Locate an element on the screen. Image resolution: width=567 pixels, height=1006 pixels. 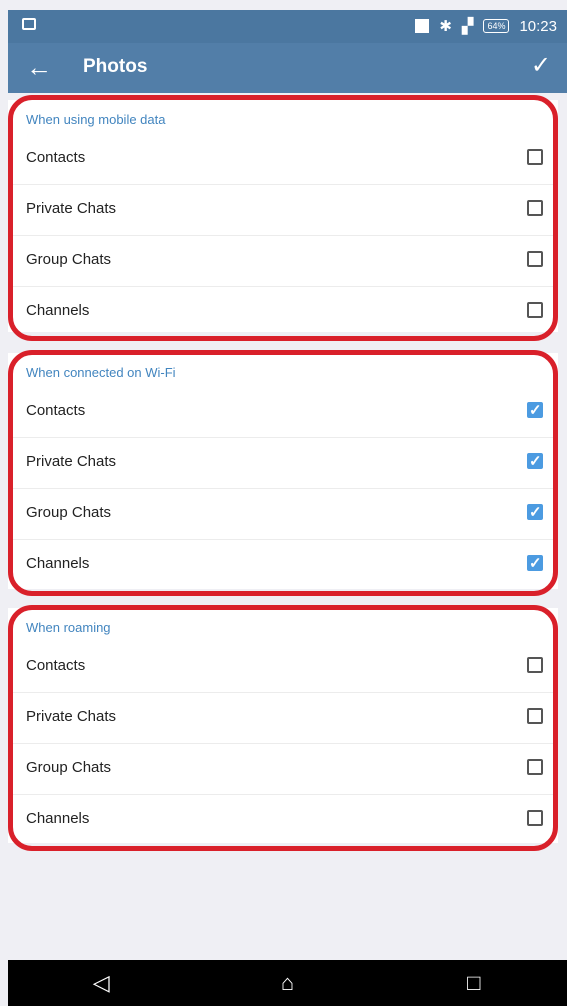
arrow-back-icon: ← is located at coordinates (39, 67).